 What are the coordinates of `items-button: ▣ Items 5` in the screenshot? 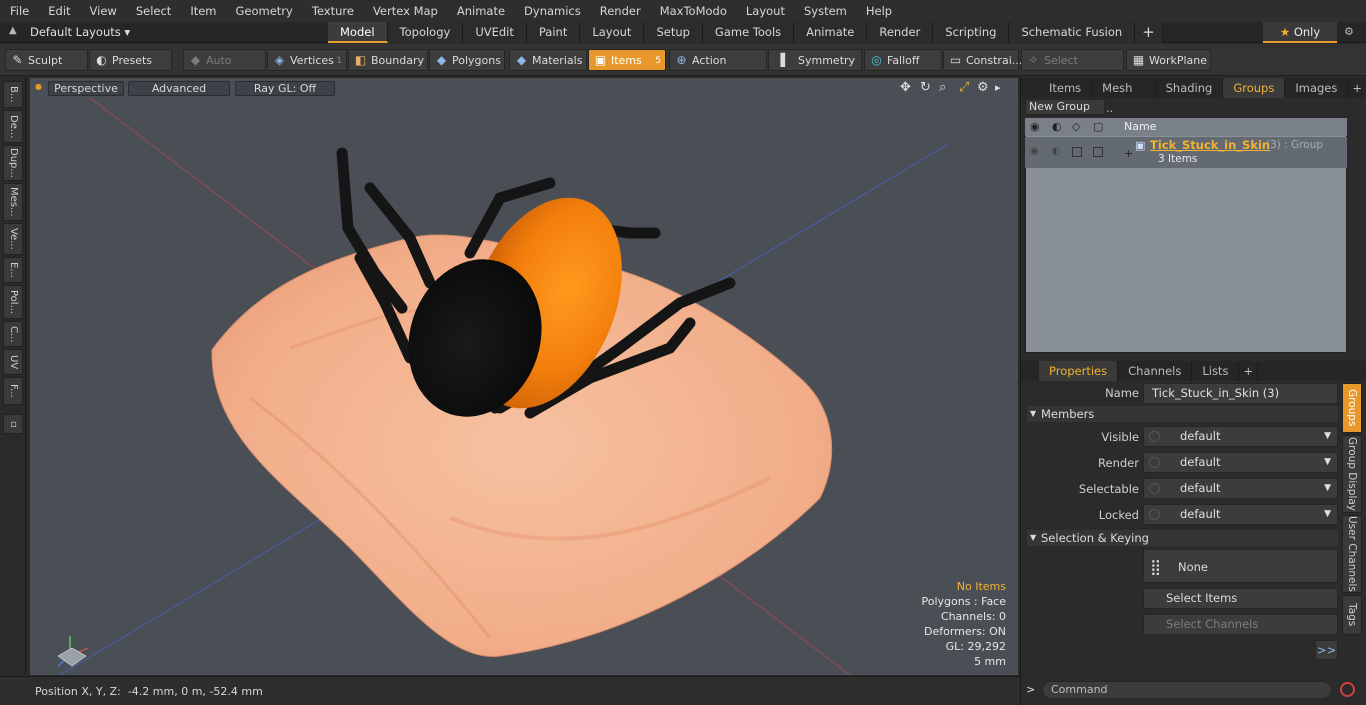 It's located at (627, 60).